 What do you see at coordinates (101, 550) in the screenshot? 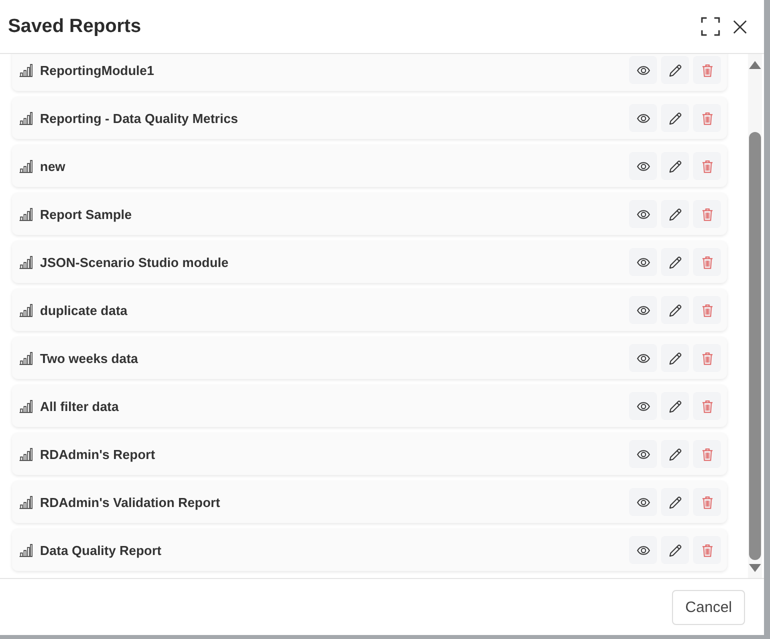
I see `report-name: Data Quality Report` at bounding box center [101, 550].